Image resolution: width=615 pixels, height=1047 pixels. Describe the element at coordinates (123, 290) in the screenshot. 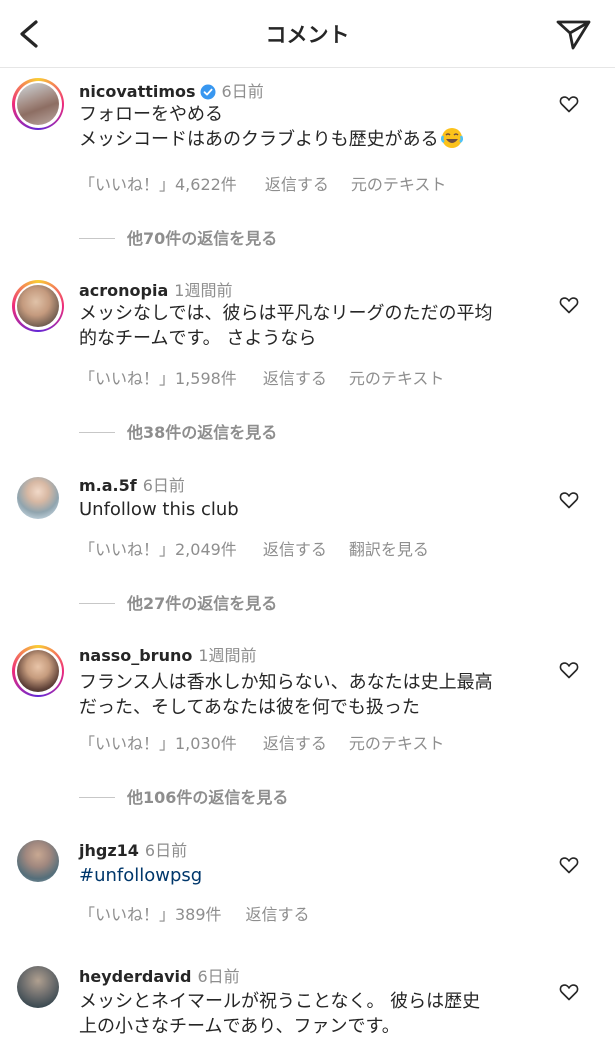

I see `username: acronopia` at that location.